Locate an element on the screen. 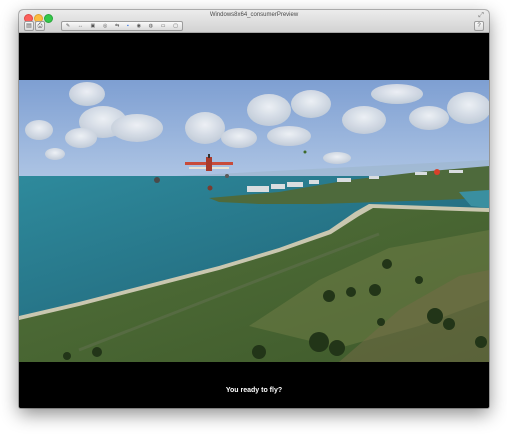  usb-icon: ▪ is located at coordinates (128, 26).